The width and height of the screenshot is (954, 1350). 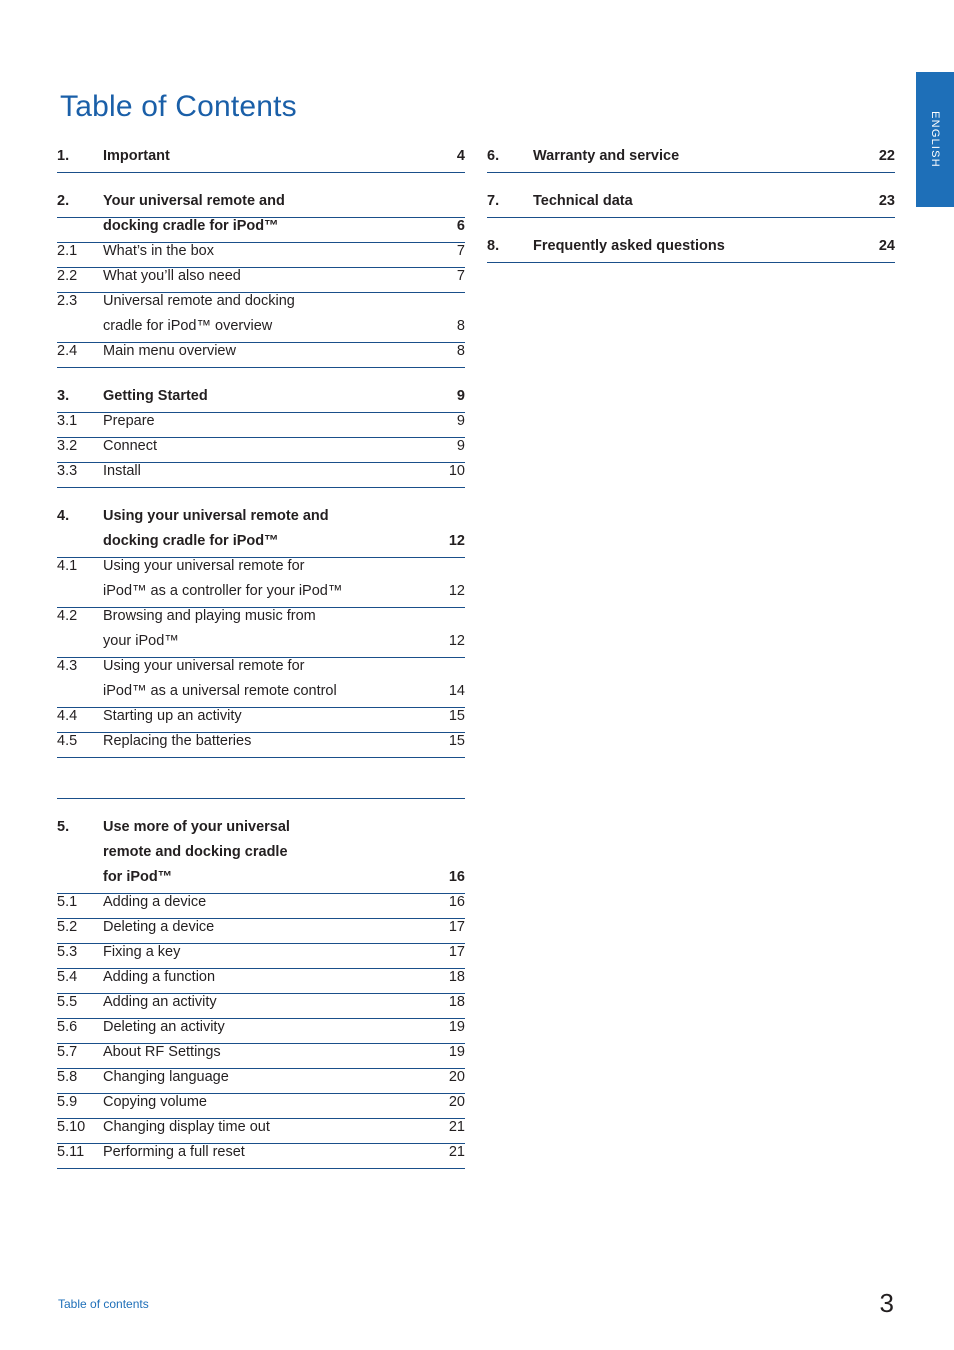 What do you see at coordinates (261, 280) in the screenshot?
I see `toc-entry-row: 2.2 What you’ll also need 7` at bounding box center [261, 280].